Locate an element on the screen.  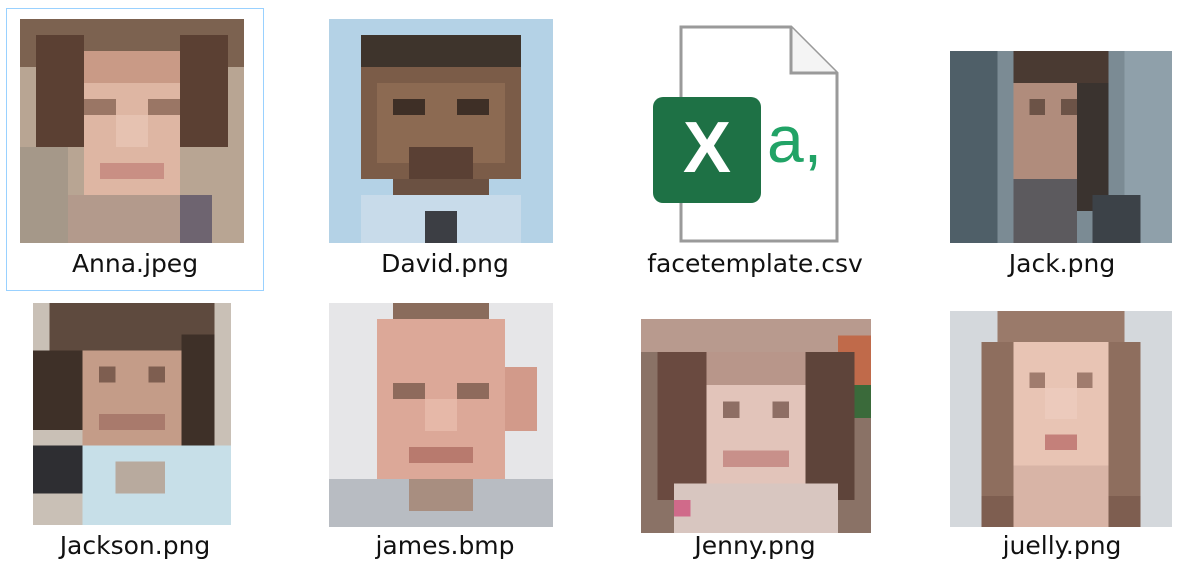
file-item-juelly: juelly.png is located at coordinates (1058, 434).